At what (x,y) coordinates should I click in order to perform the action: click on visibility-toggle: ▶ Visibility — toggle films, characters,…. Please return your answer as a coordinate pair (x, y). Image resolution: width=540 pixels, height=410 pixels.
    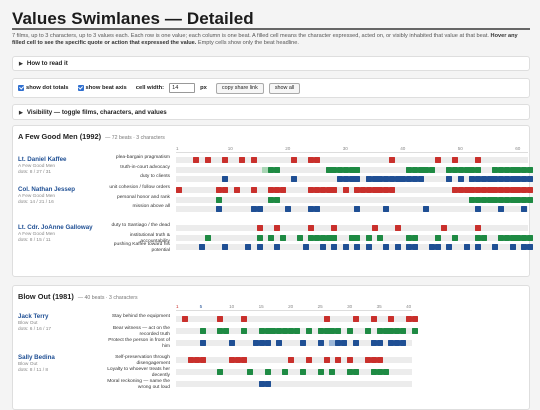
    Looking at the image, I should click on (271, 112).